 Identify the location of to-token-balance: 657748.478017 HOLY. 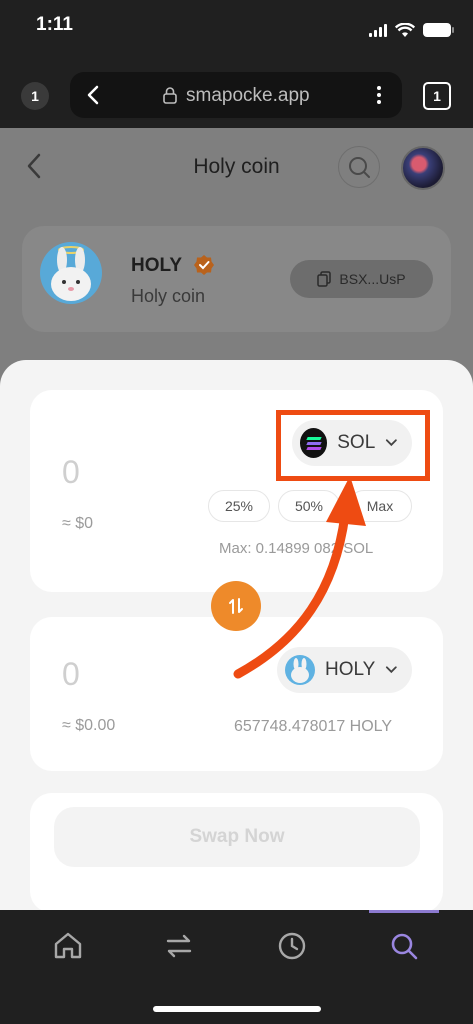
(313, 726).